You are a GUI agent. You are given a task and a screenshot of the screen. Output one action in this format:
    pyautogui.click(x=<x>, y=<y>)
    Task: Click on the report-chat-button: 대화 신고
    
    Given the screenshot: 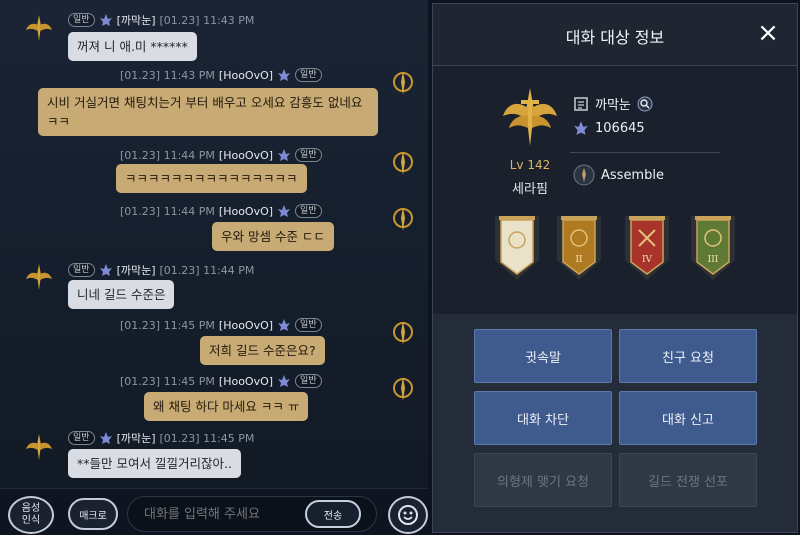 What is the action you would take?
    pyautogui.click(x=688, y=418)
    